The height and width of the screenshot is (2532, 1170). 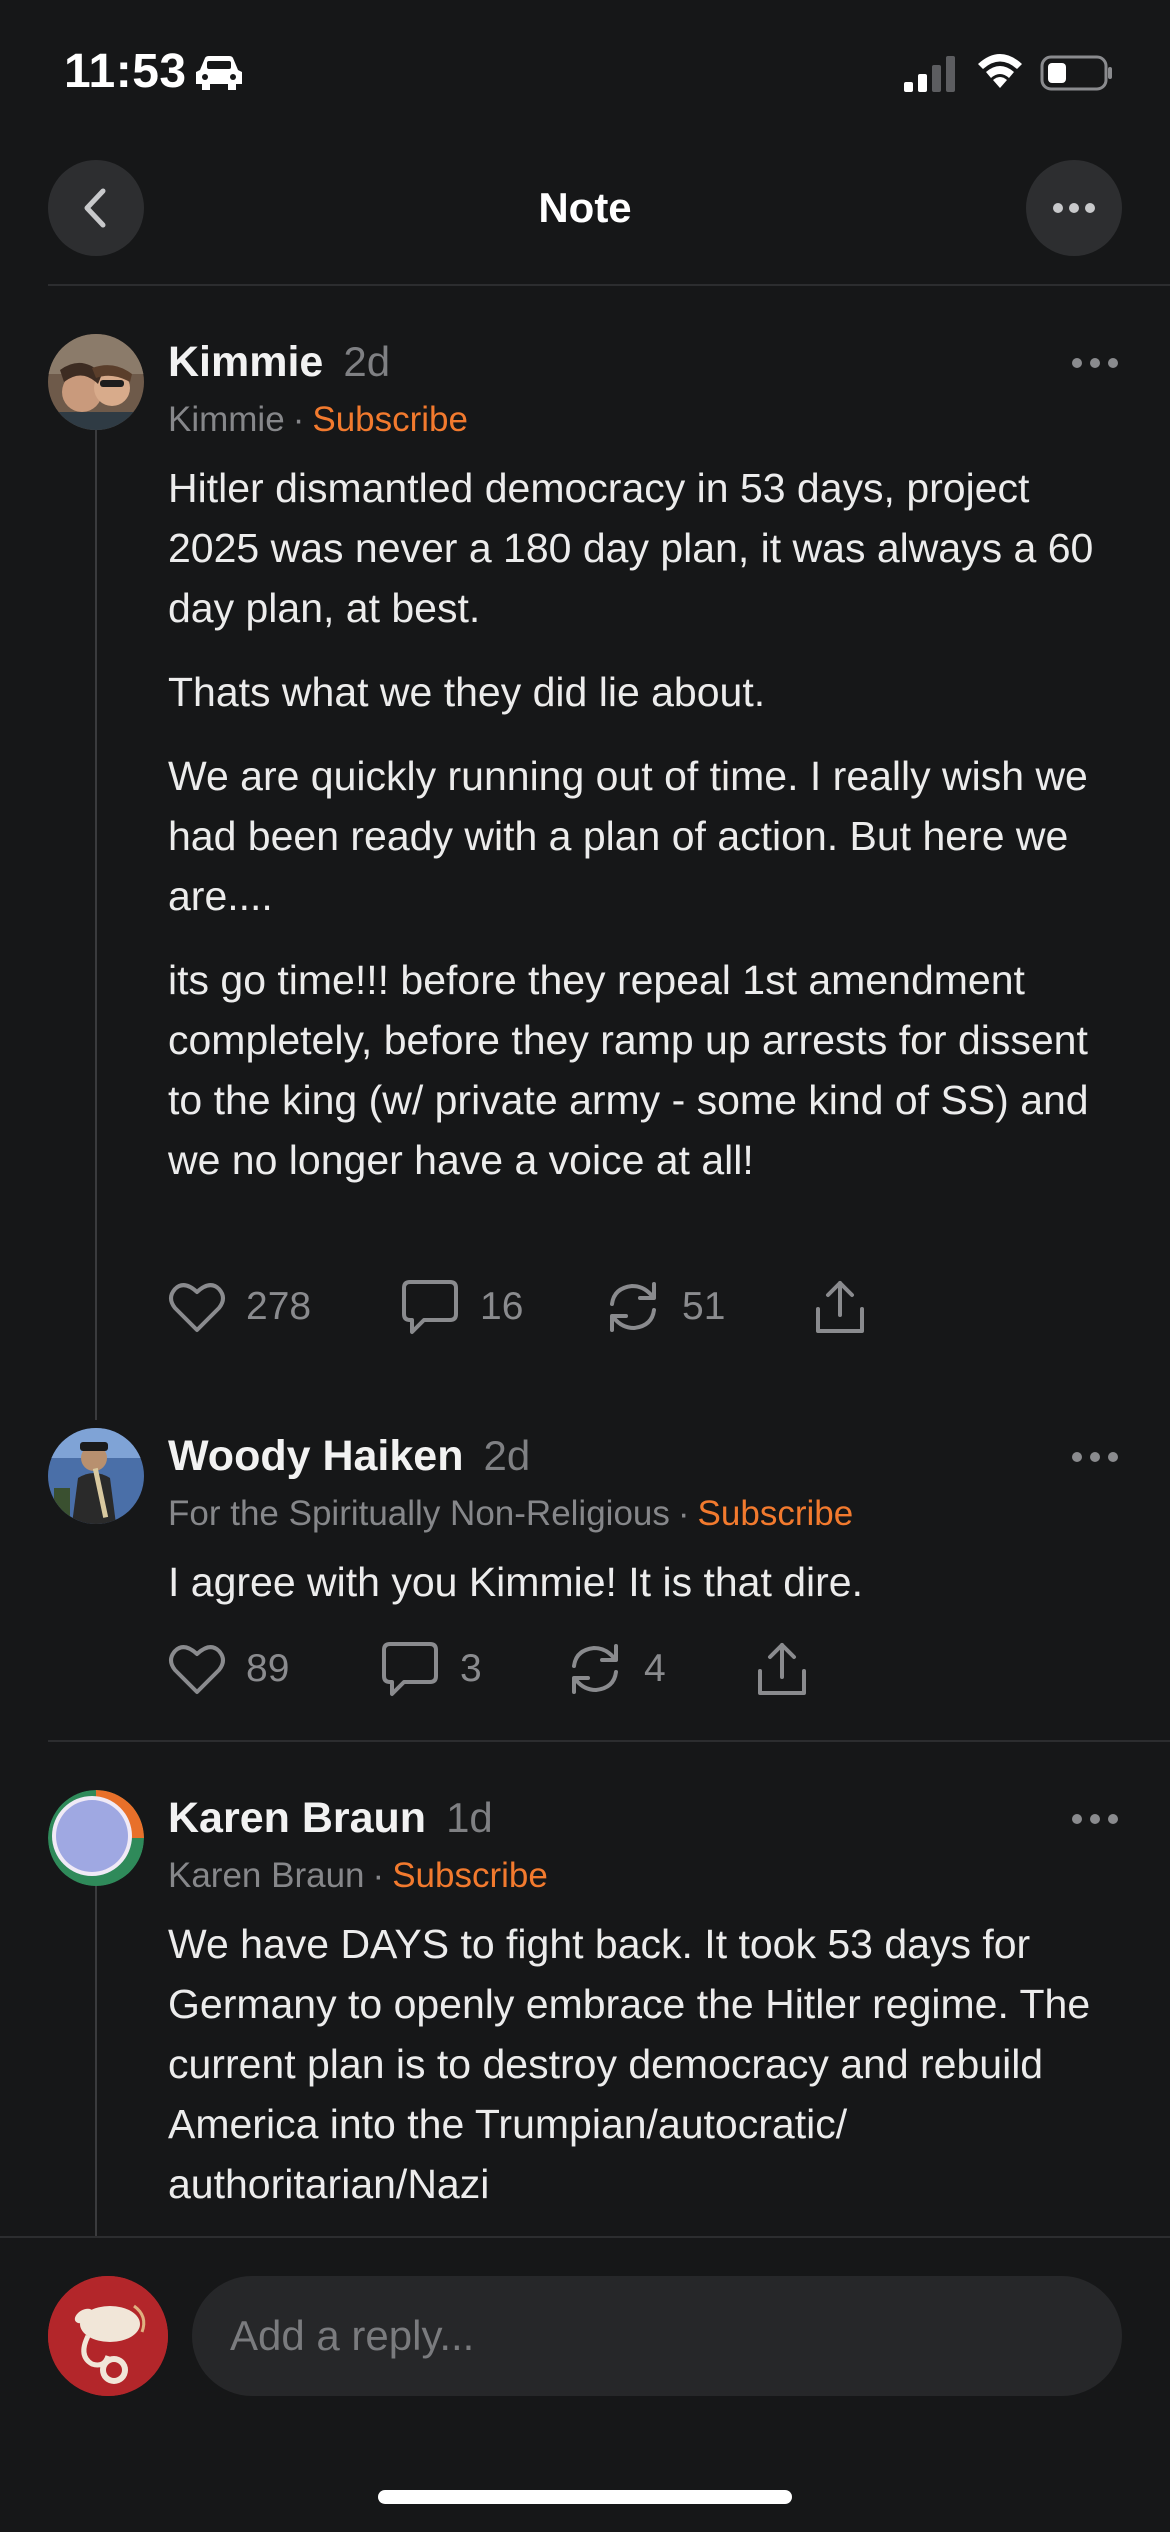 I want to click on author-name: Karen Braun, so click(x=297, y=1818).